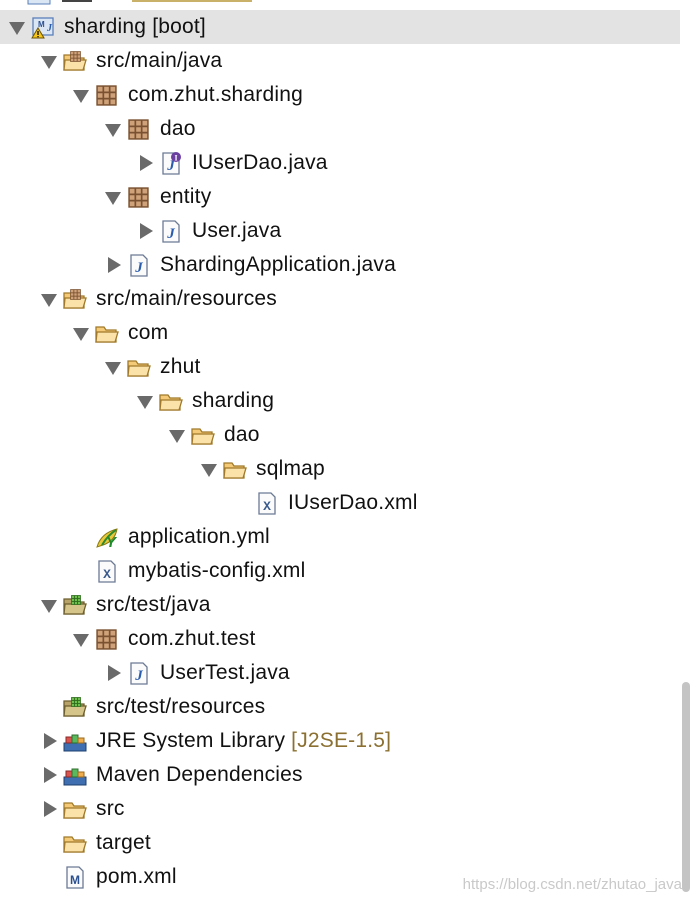 This screenshot has width=692, height=901. What do you see at coordinates (175, 158) in the screenshot?
I see `svg-text: I` at bounding box center [175, 158].